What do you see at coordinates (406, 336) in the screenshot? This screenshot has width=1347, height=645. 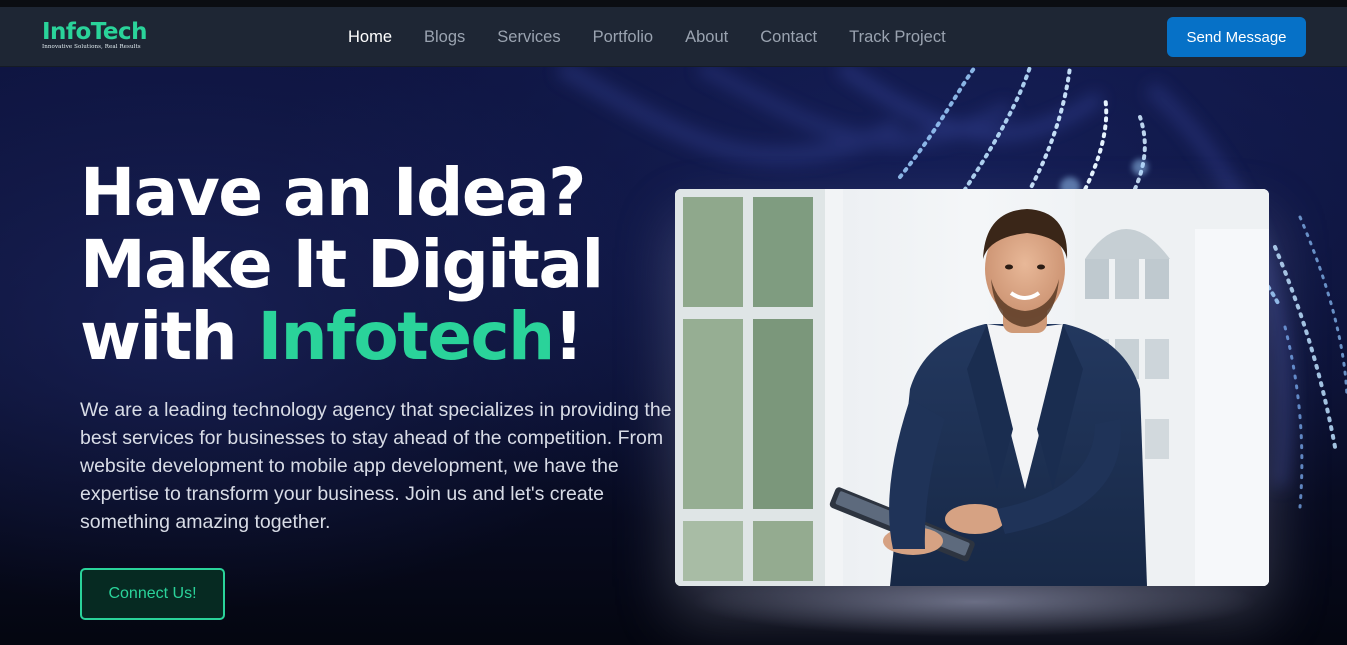 I see `headline-accent-brand: Infotech` at bounding box center [406, 336].